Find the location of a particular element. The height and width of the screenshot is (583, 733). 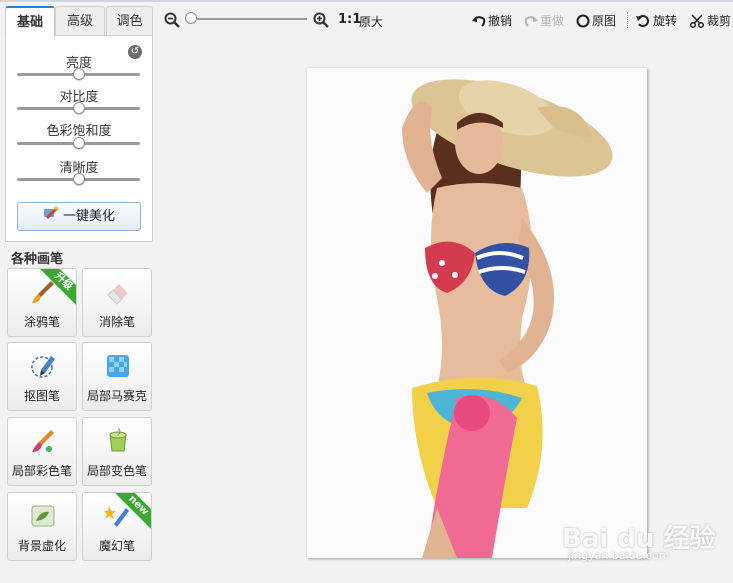

tool-label: 消除笔 is located at coordinates (116, 322).